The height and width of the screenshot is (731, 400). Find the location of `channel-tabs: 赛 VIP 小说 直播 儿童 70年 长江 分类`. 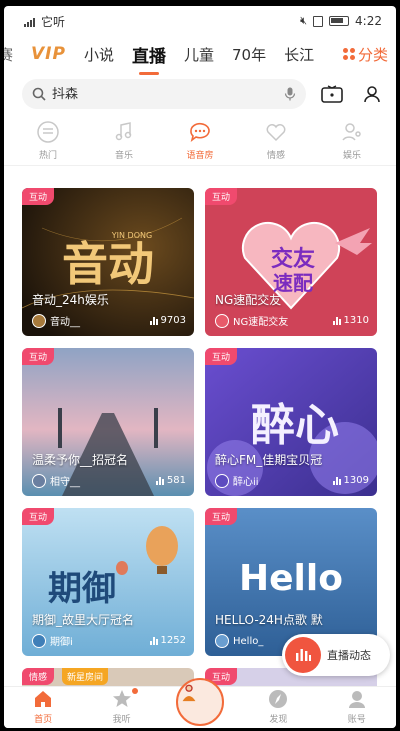

channel-tabs: 赛 VIP 小说 直播 儿童 70年 长江 分类 is located at coordinates (200, 55).